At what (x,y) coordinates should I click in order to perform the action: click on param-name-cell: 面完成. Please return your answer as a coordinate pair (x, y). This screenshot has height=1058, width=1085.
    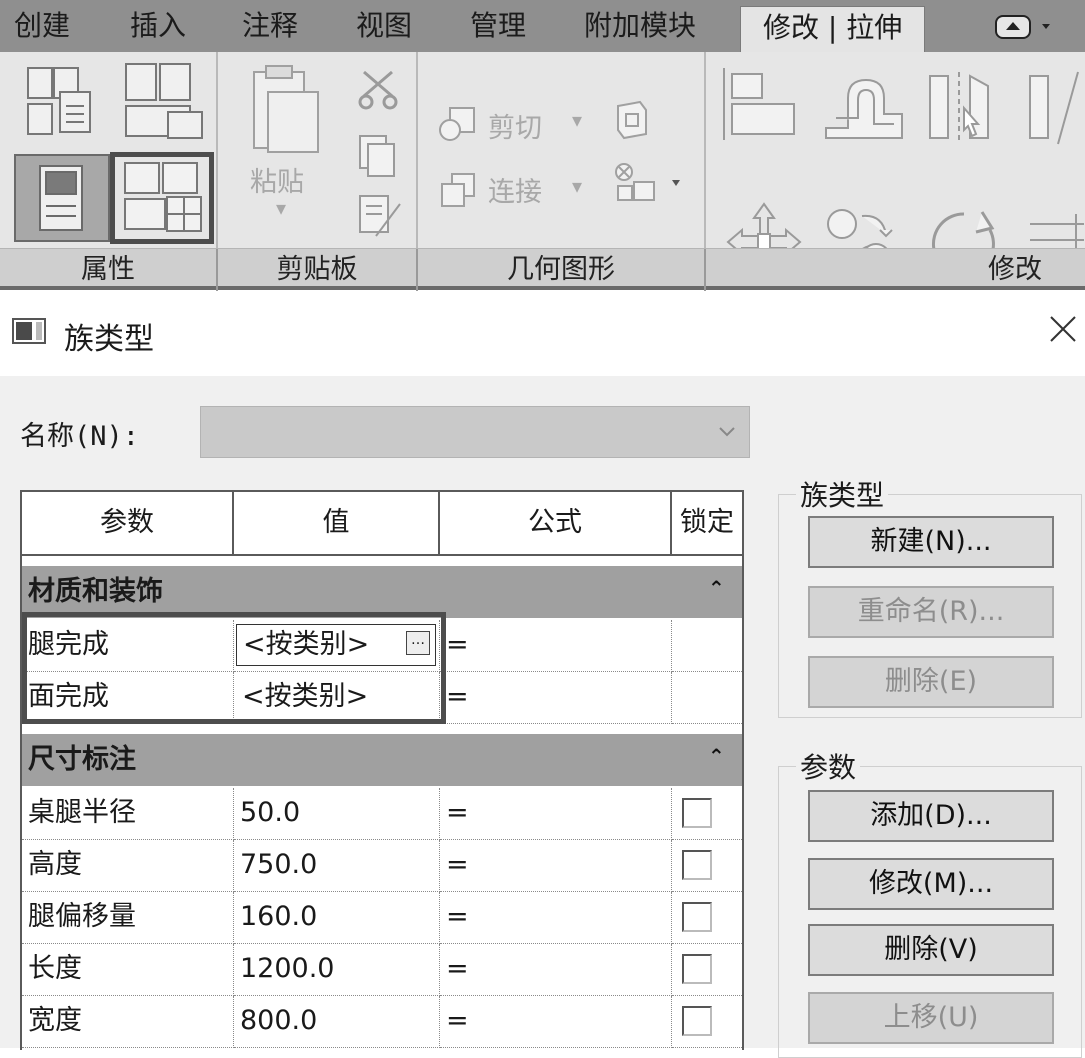
    Looking at the image, I should click on (128, 698).